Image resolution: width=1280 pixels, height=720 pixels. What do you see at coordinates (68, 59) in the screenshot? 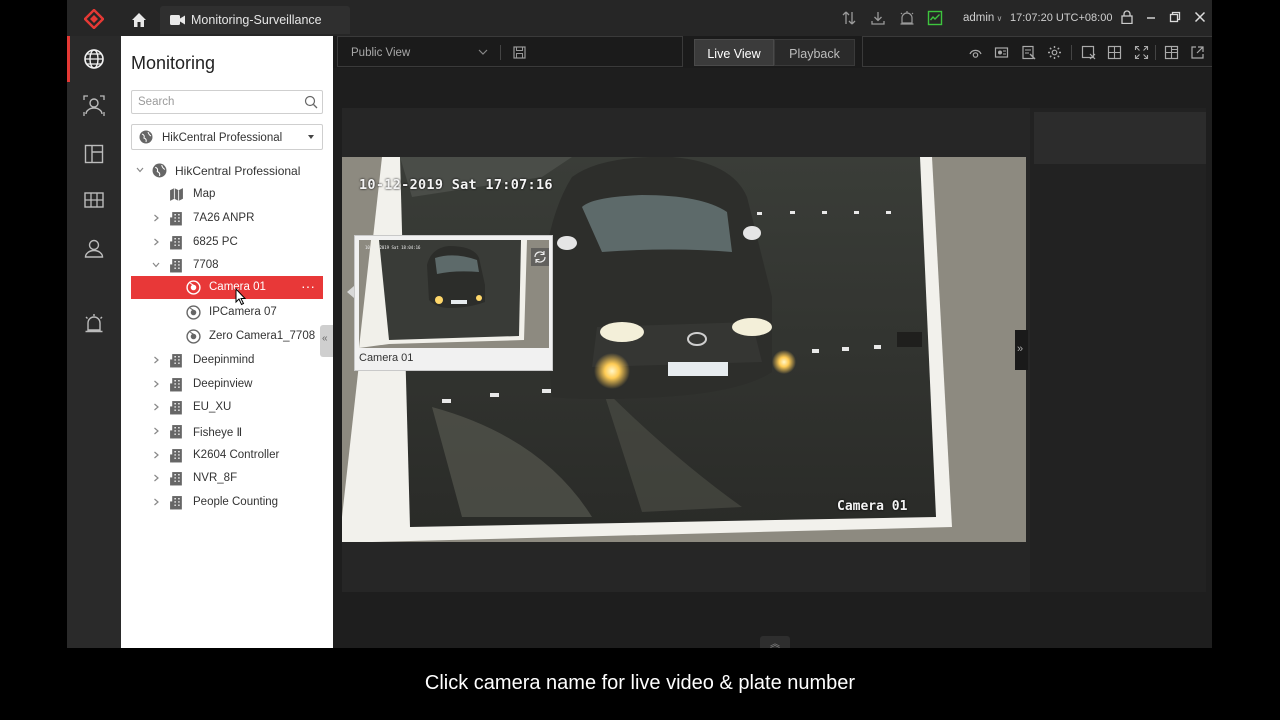
I see `active-indicator` at bounding box center [68, 59].